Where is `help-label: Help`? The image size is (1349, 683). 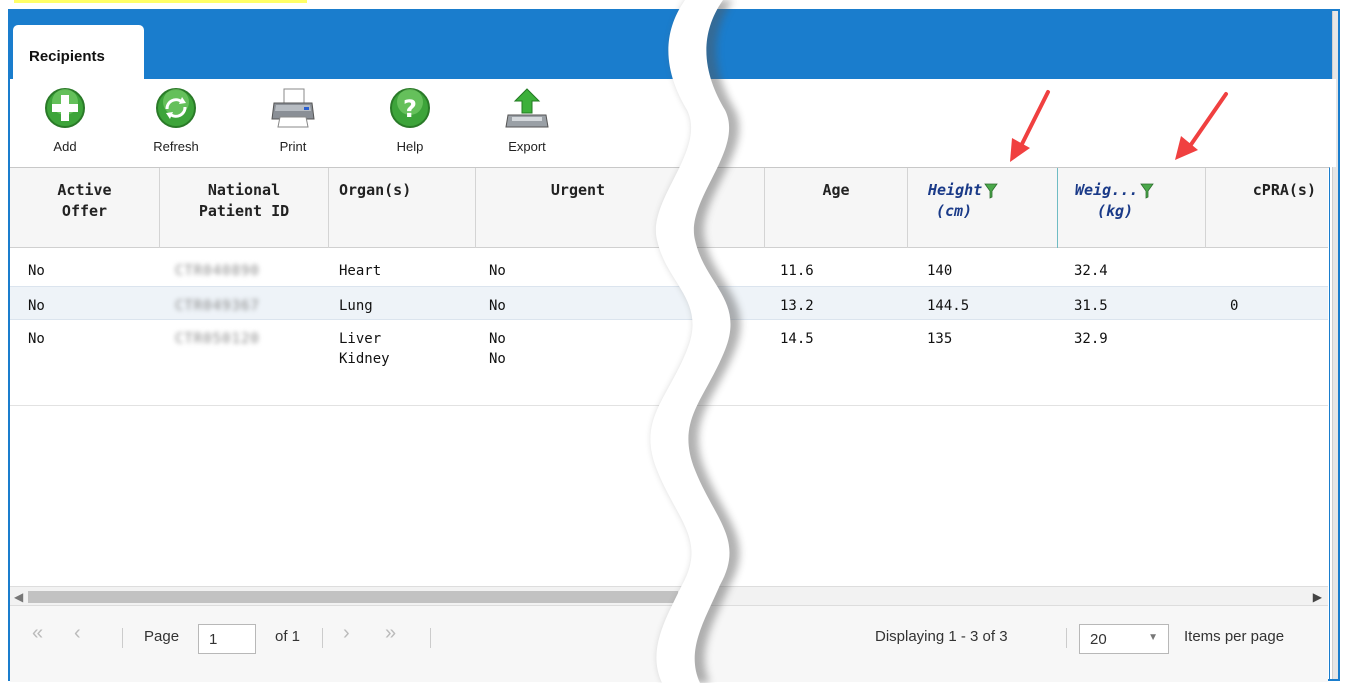 help-label: Help is located at coordinates (410, 146).